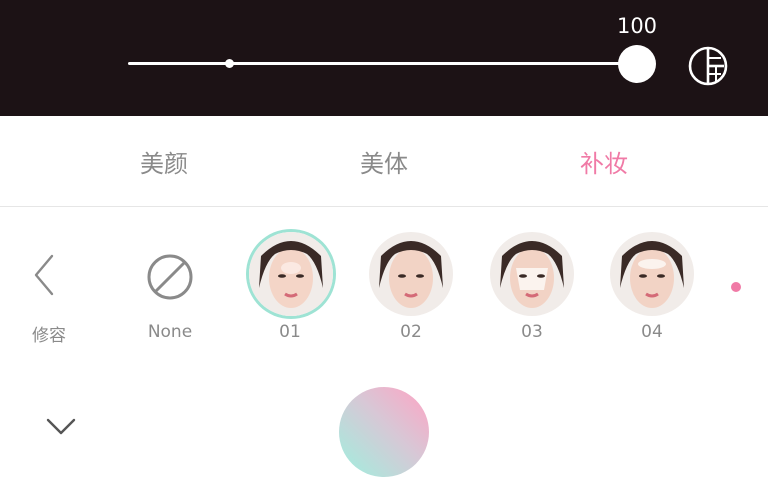 The width and height of the screenshot is (768, 494). Describe the element at coordinates (49, 336) in the screenshot. I see `category-label: 修容` at that location.